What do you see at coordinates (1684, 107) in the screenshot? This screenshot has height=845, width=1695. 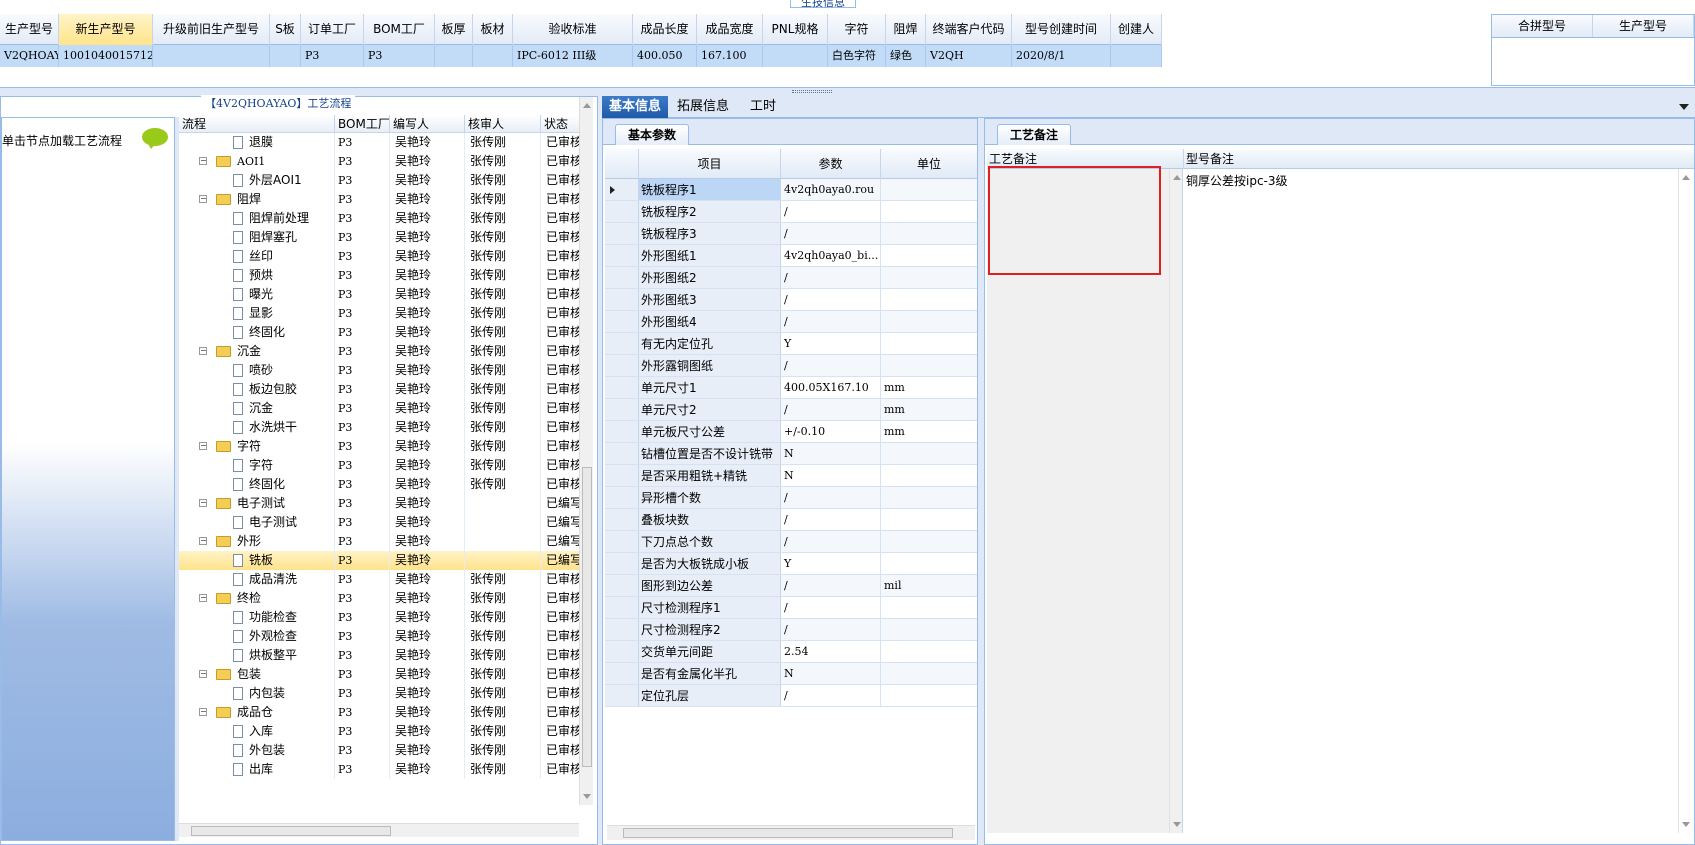 I see `tab-menu-dropdown-icon` at bounding box center [1684, 107].